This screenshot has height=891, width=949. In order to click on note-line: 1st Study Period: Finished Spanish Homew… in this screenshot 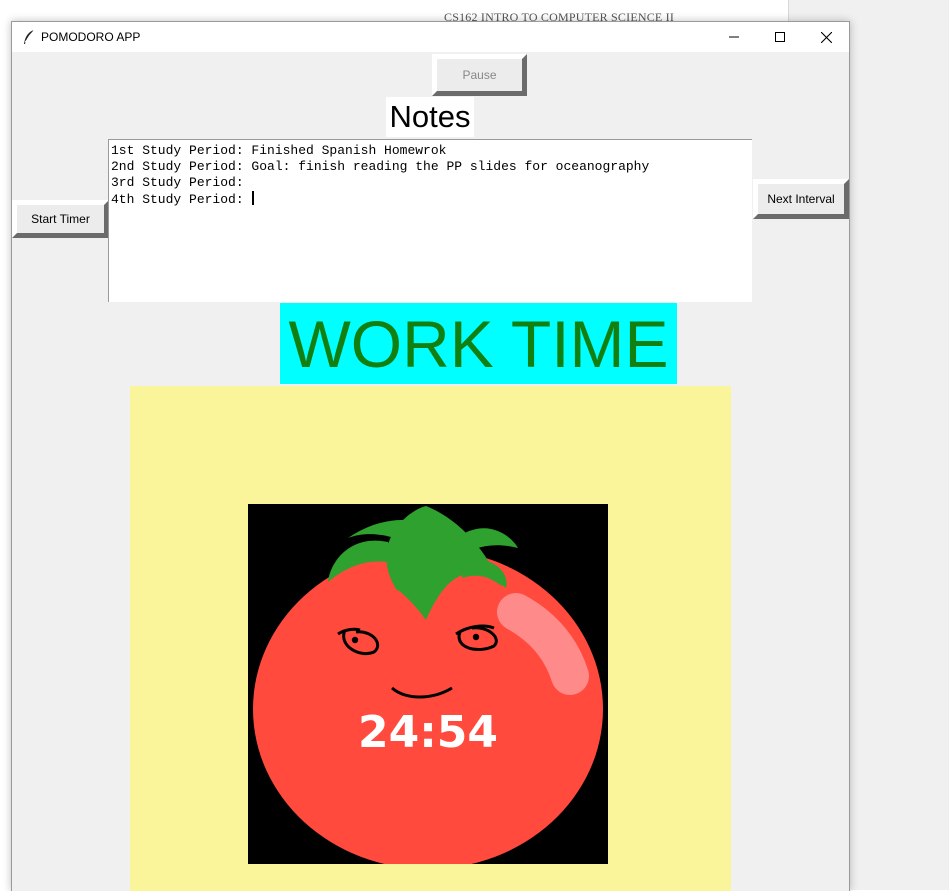, I will do `click(279, 150)`.